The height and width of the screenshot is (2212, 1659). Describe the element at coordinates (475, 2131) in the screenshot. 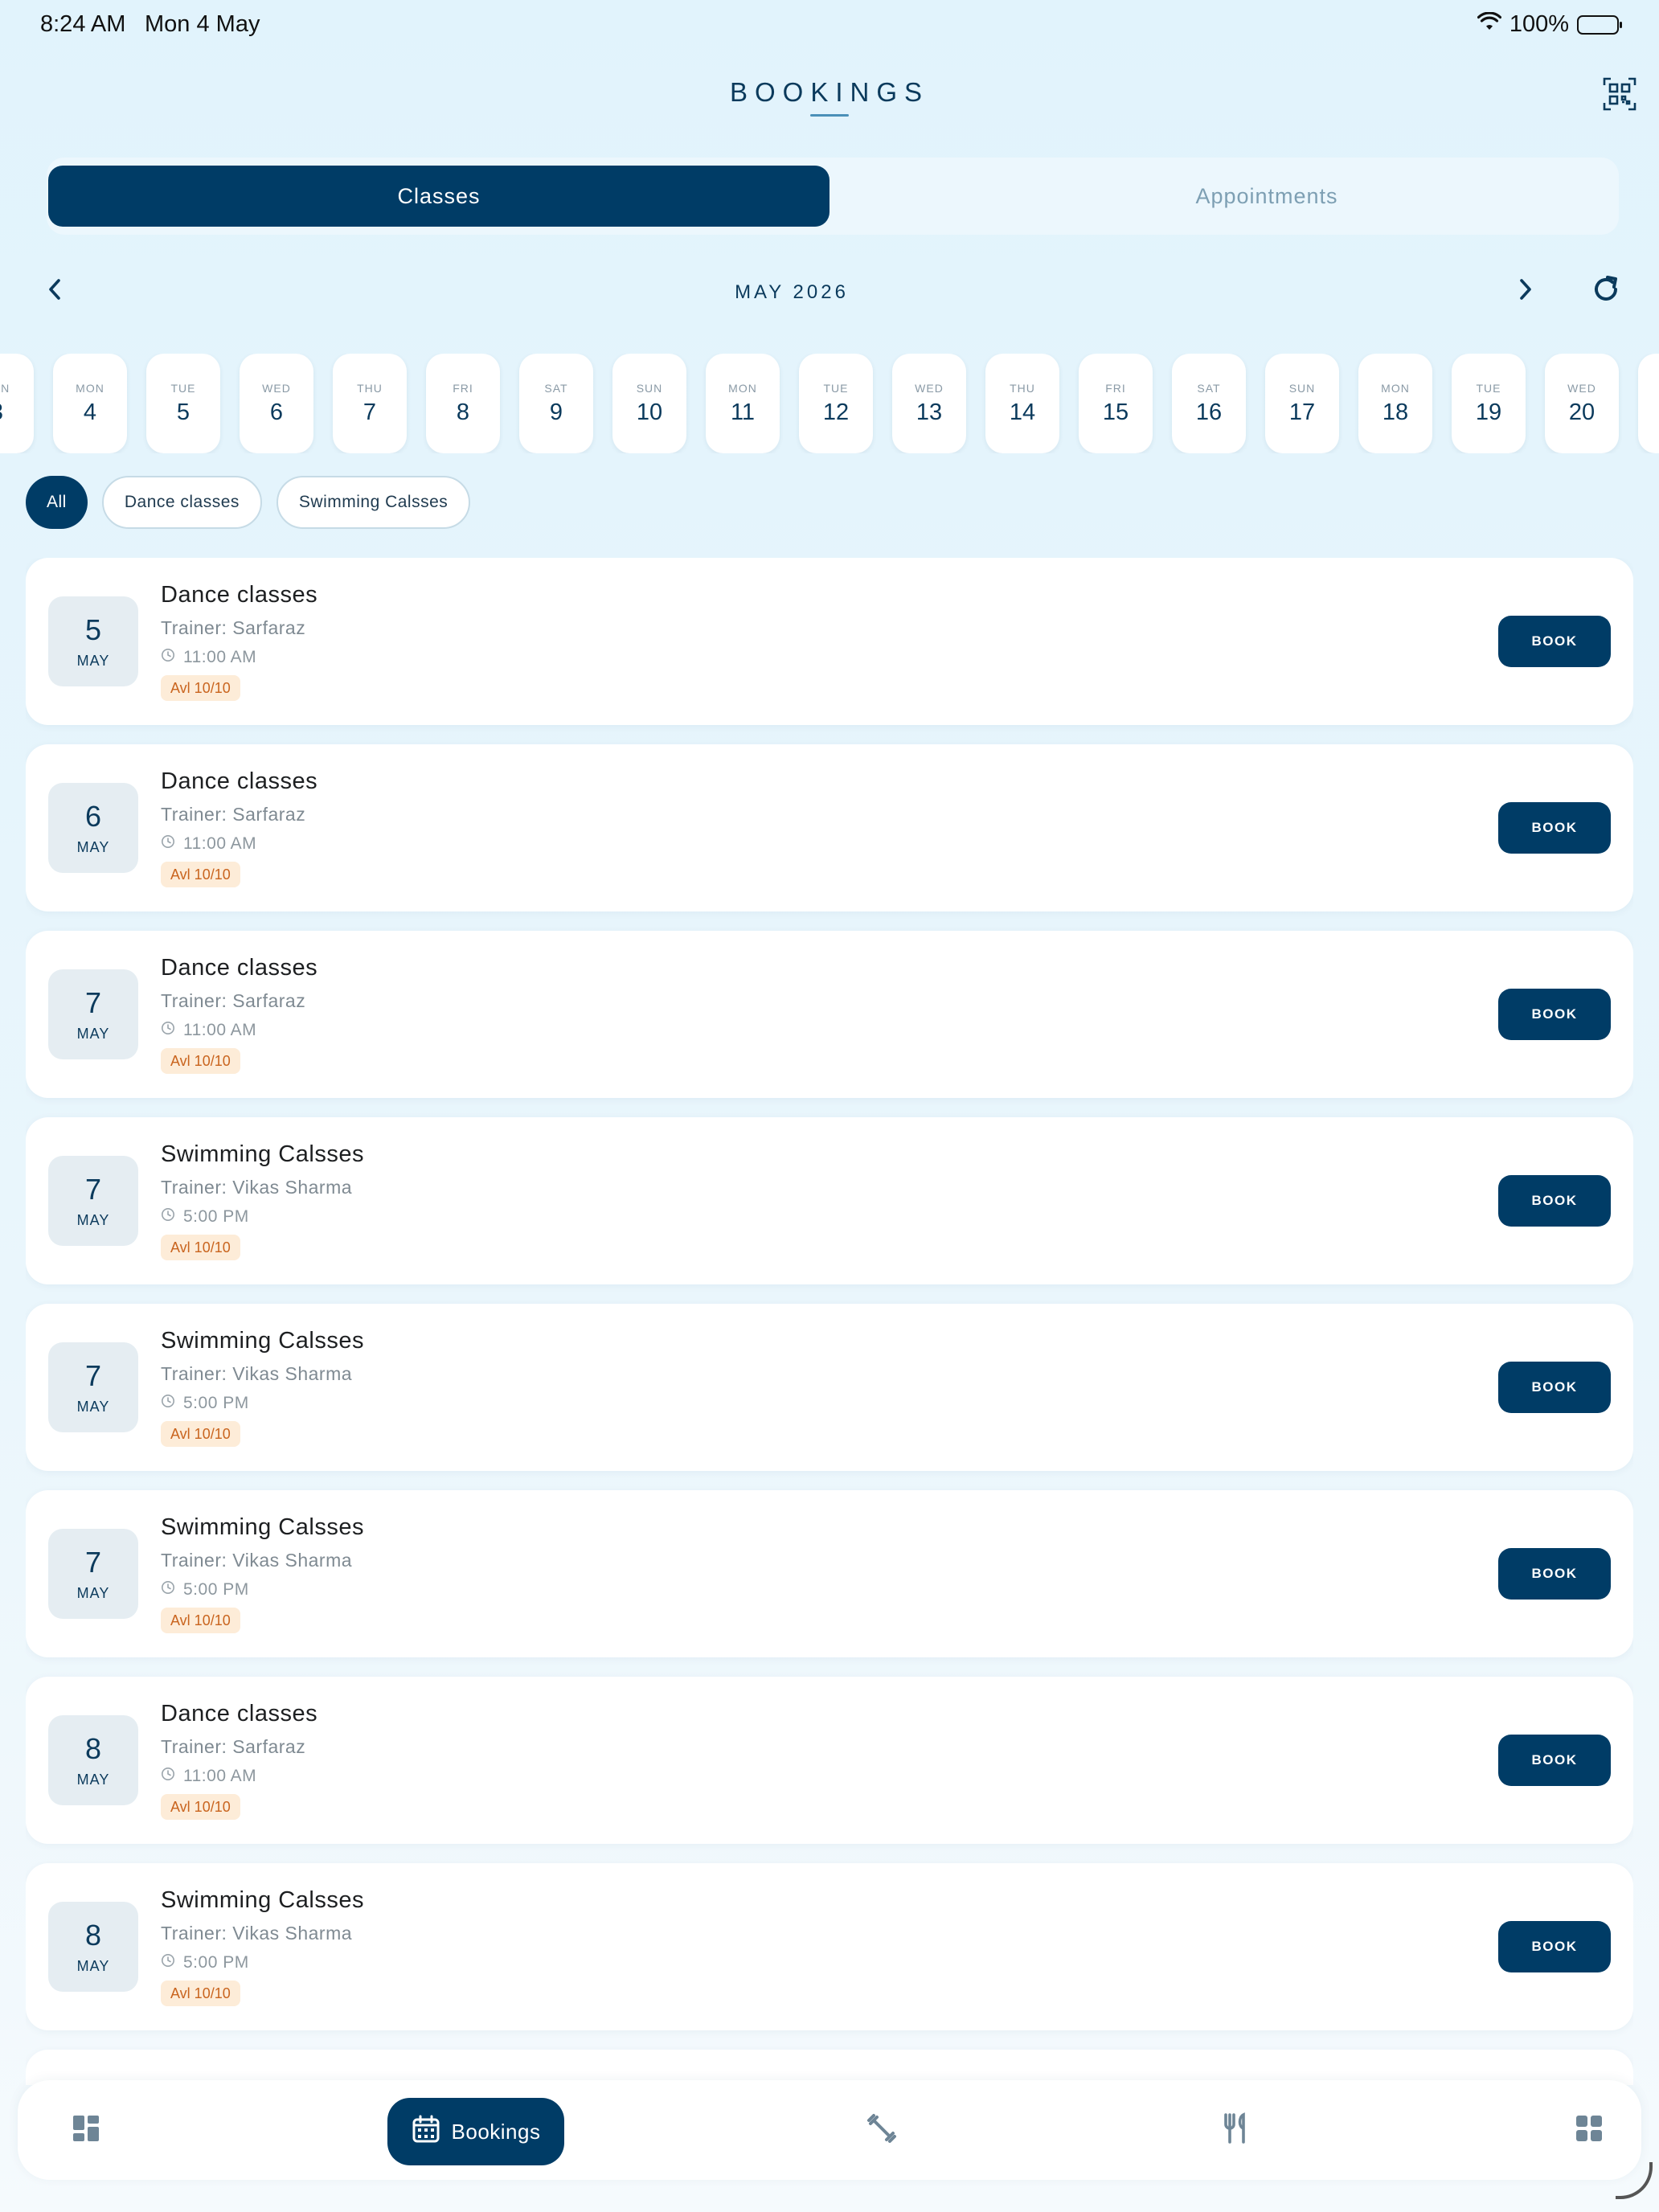

I see `nav-bookings: Bookings` at that location.